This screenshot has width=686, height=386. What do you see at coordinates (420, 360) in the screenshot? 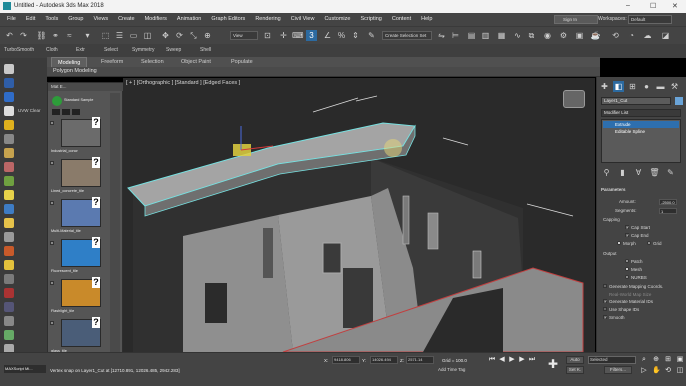
I see `z-coord-input: 2571.14` at bounding box center [420, 360].